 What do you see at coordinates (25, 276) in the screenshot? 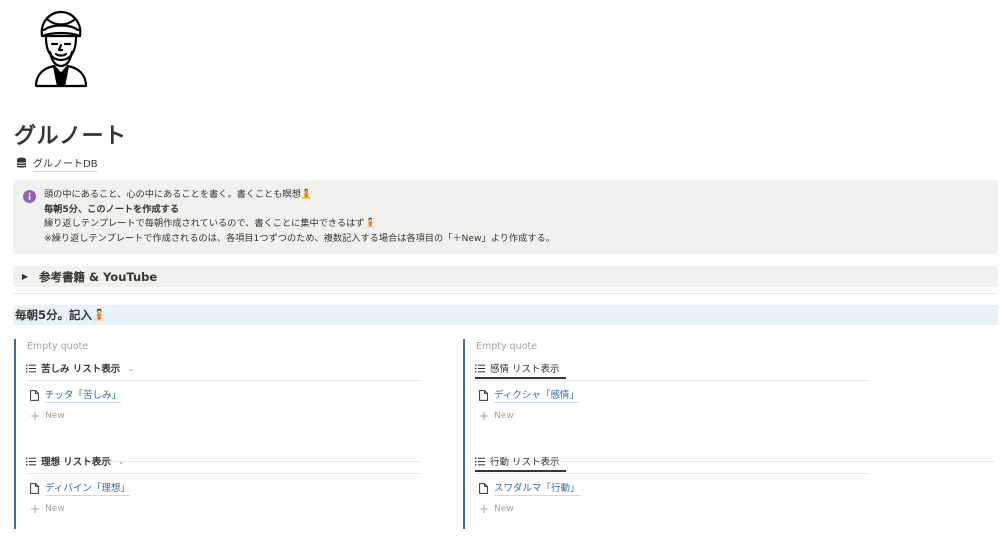
I see `triangle-right-icon: ▶` at bounding box center [25, 276].